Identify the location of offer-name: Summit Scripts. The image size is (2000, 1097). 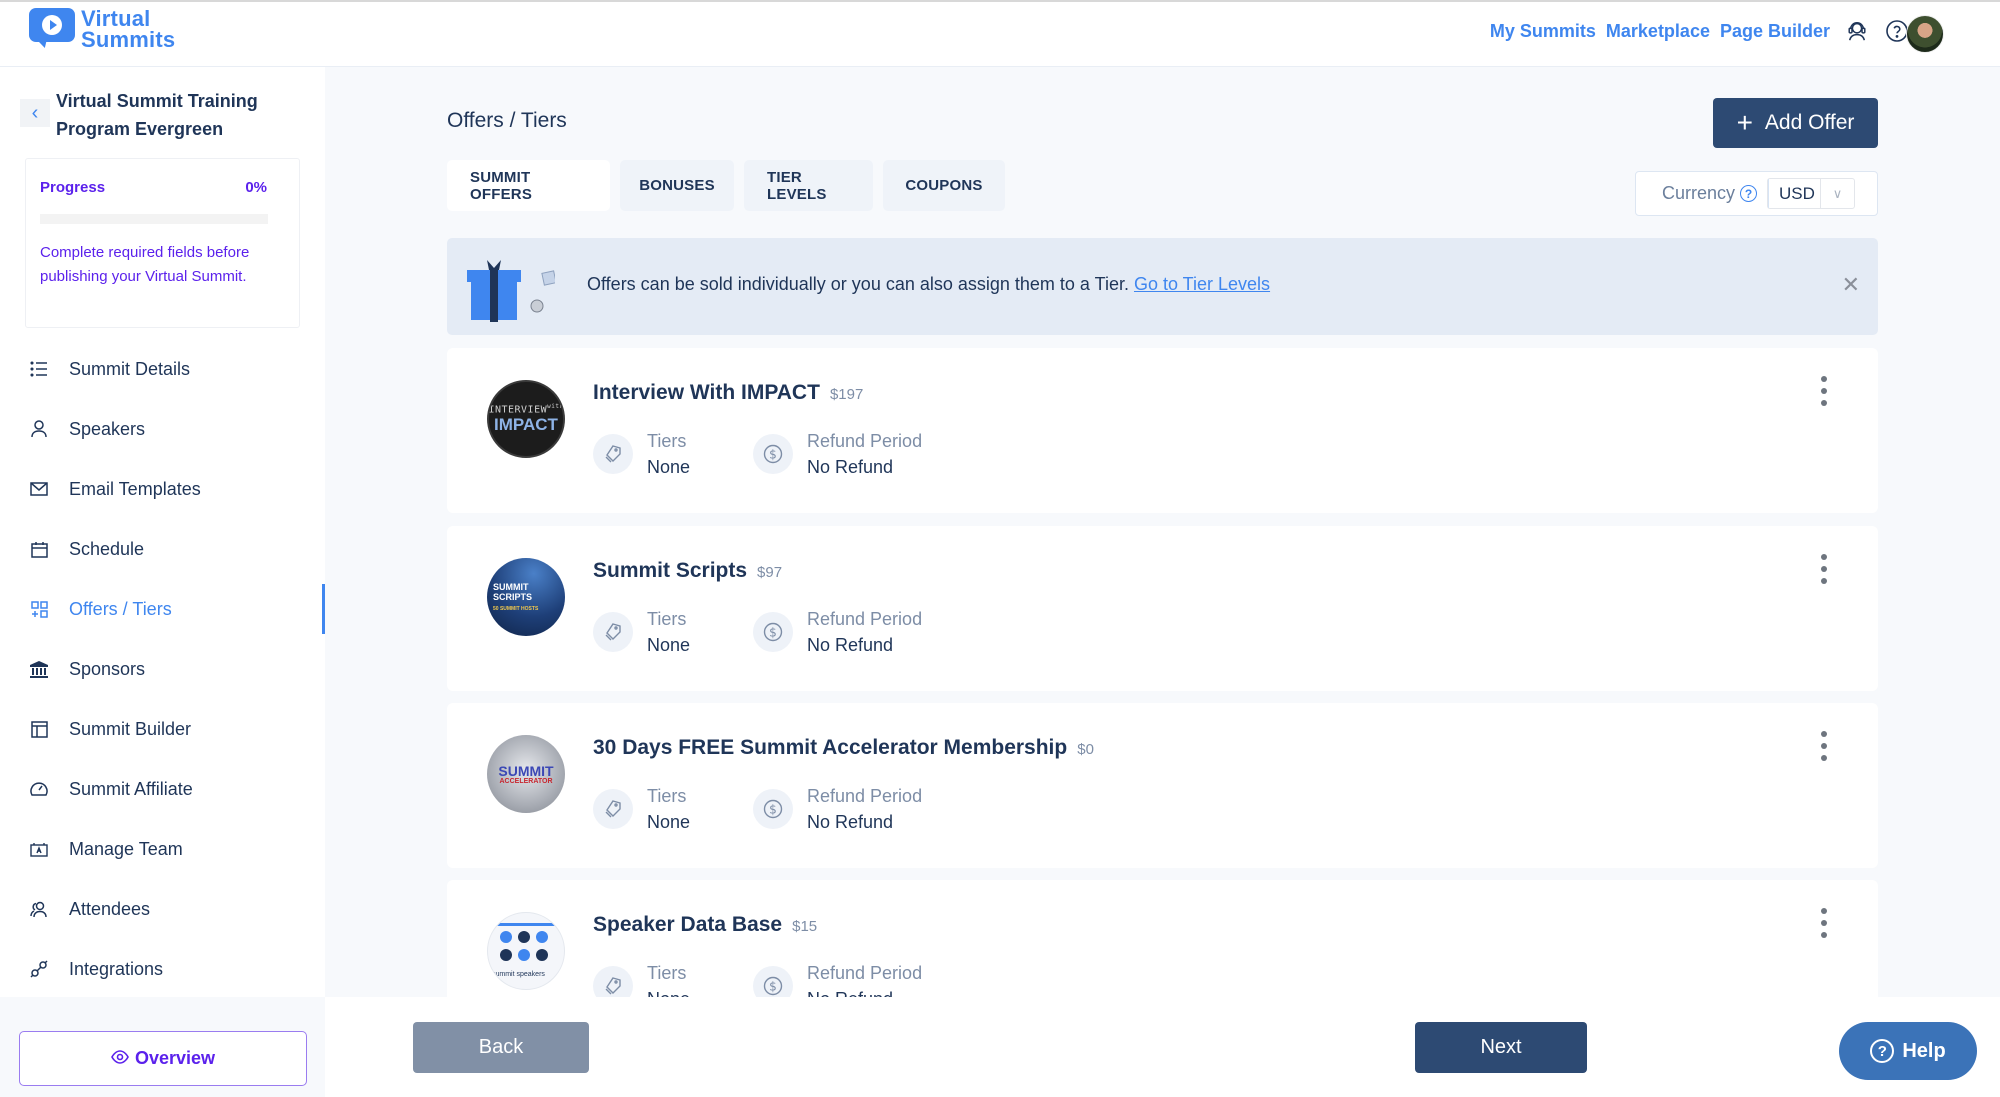
(670, 570).